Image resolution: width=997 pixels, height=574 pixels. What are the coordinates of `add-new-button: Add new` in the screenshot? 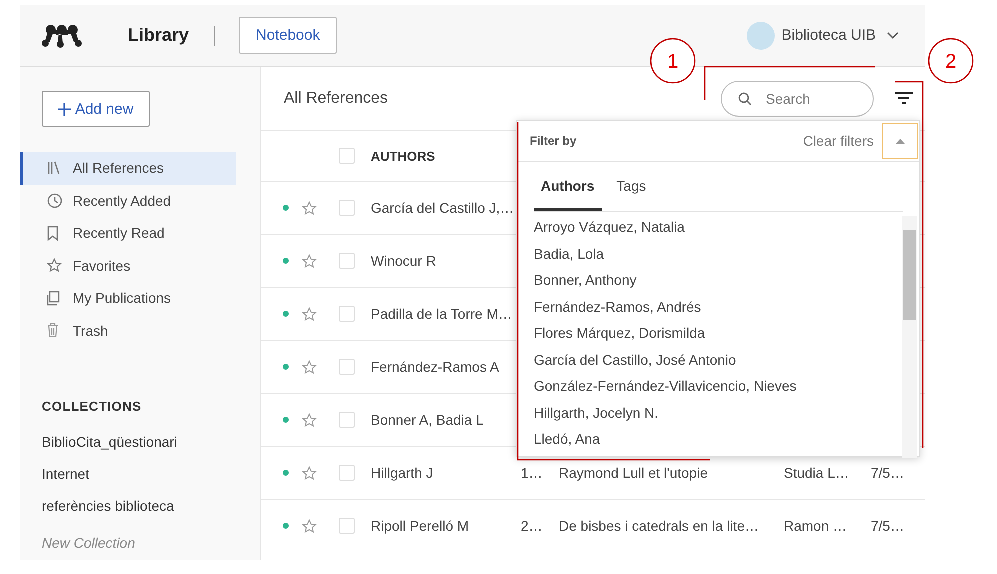 It's located at (96, 109).